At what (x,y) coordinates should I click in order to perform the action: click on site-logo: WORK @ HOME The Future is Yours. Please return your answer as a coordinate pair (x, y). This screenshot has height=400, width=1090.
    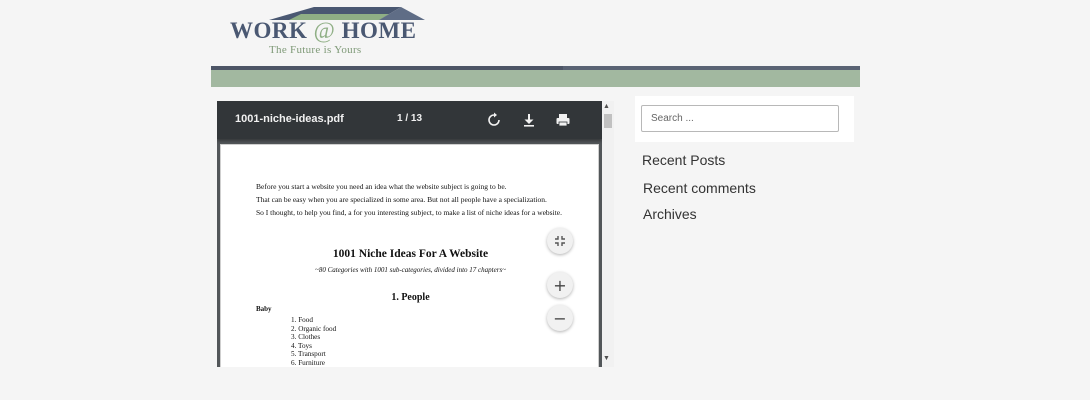
    Looking at the image, I should click on (329, 30).